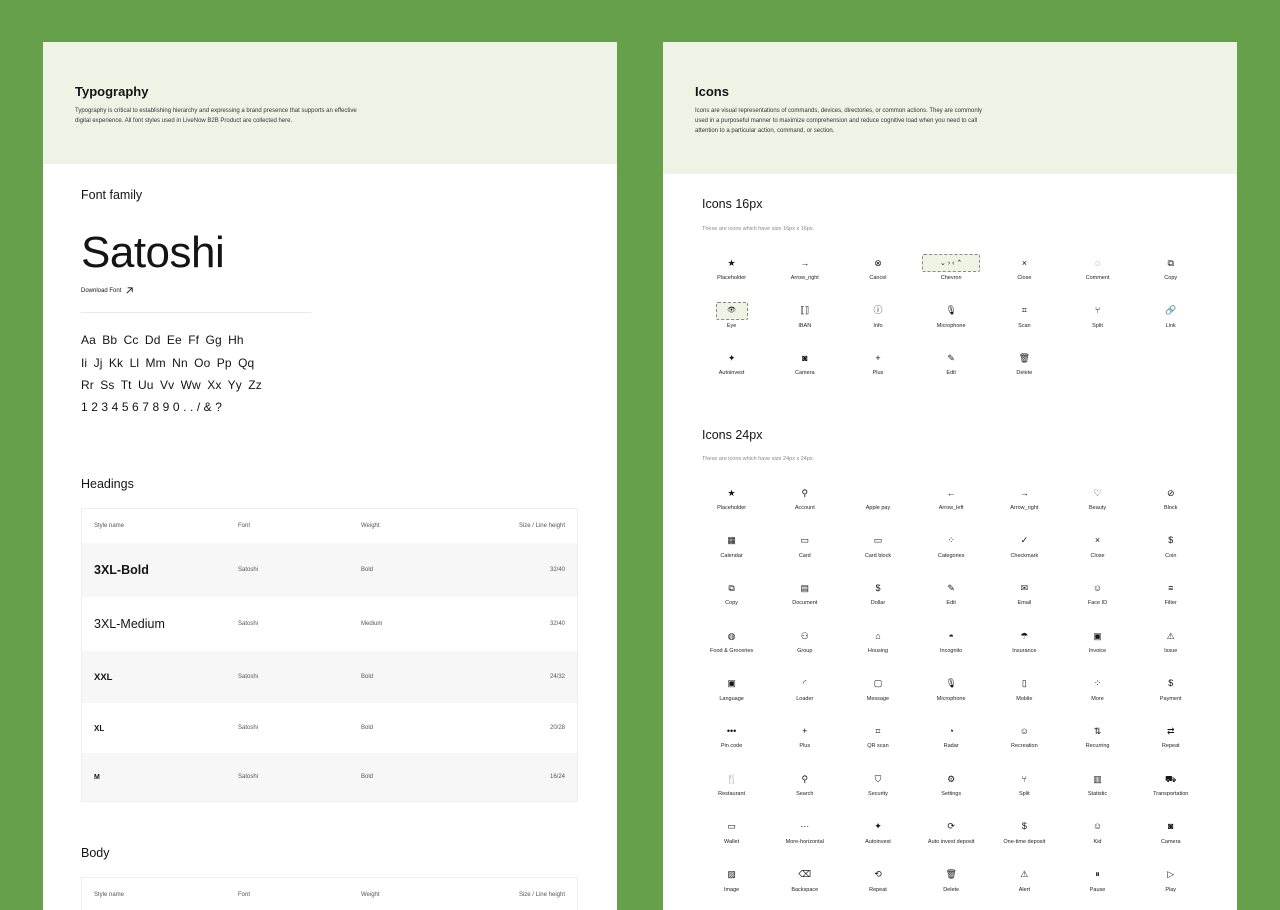  I want to click on icon-label: Auto invest deposit, so click(951, 841).